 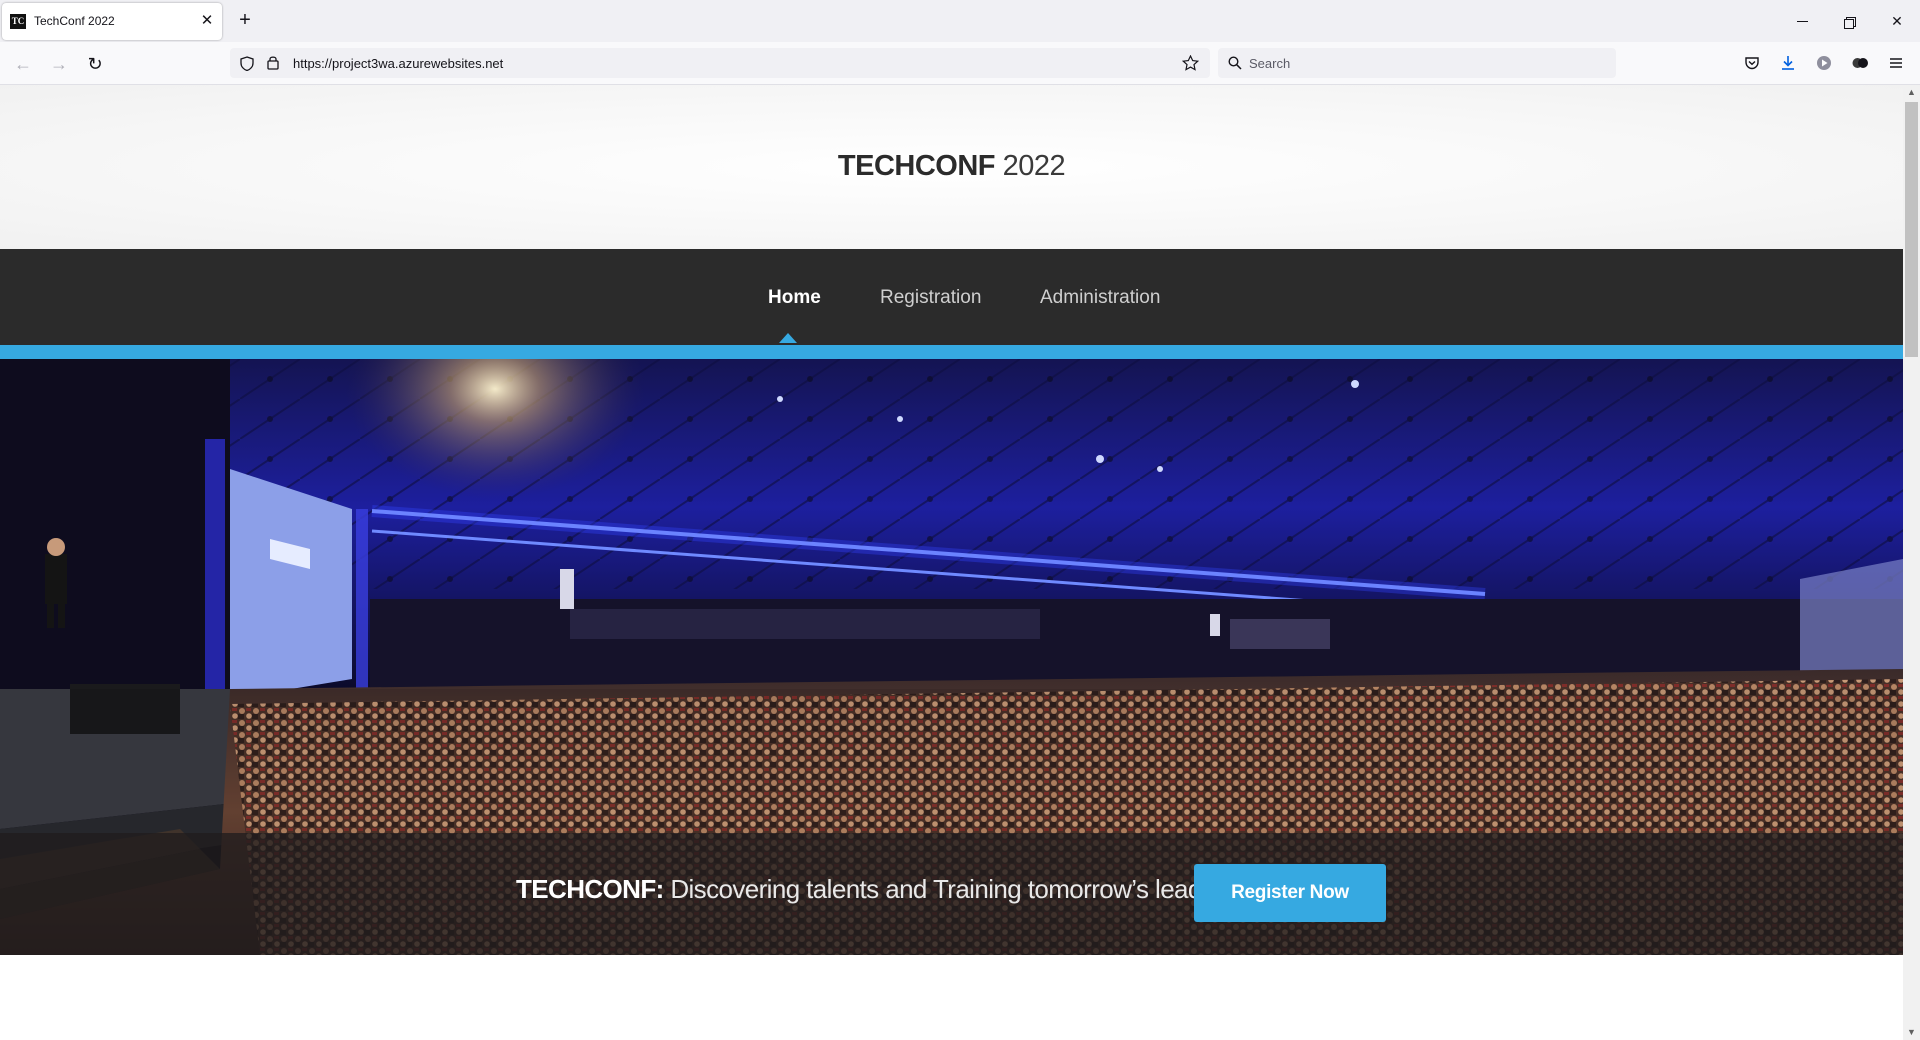 What do you see at coordinates (1850, 21) in the screenshot?
I see `window-restore-button` at bounding box center [1850, 21].